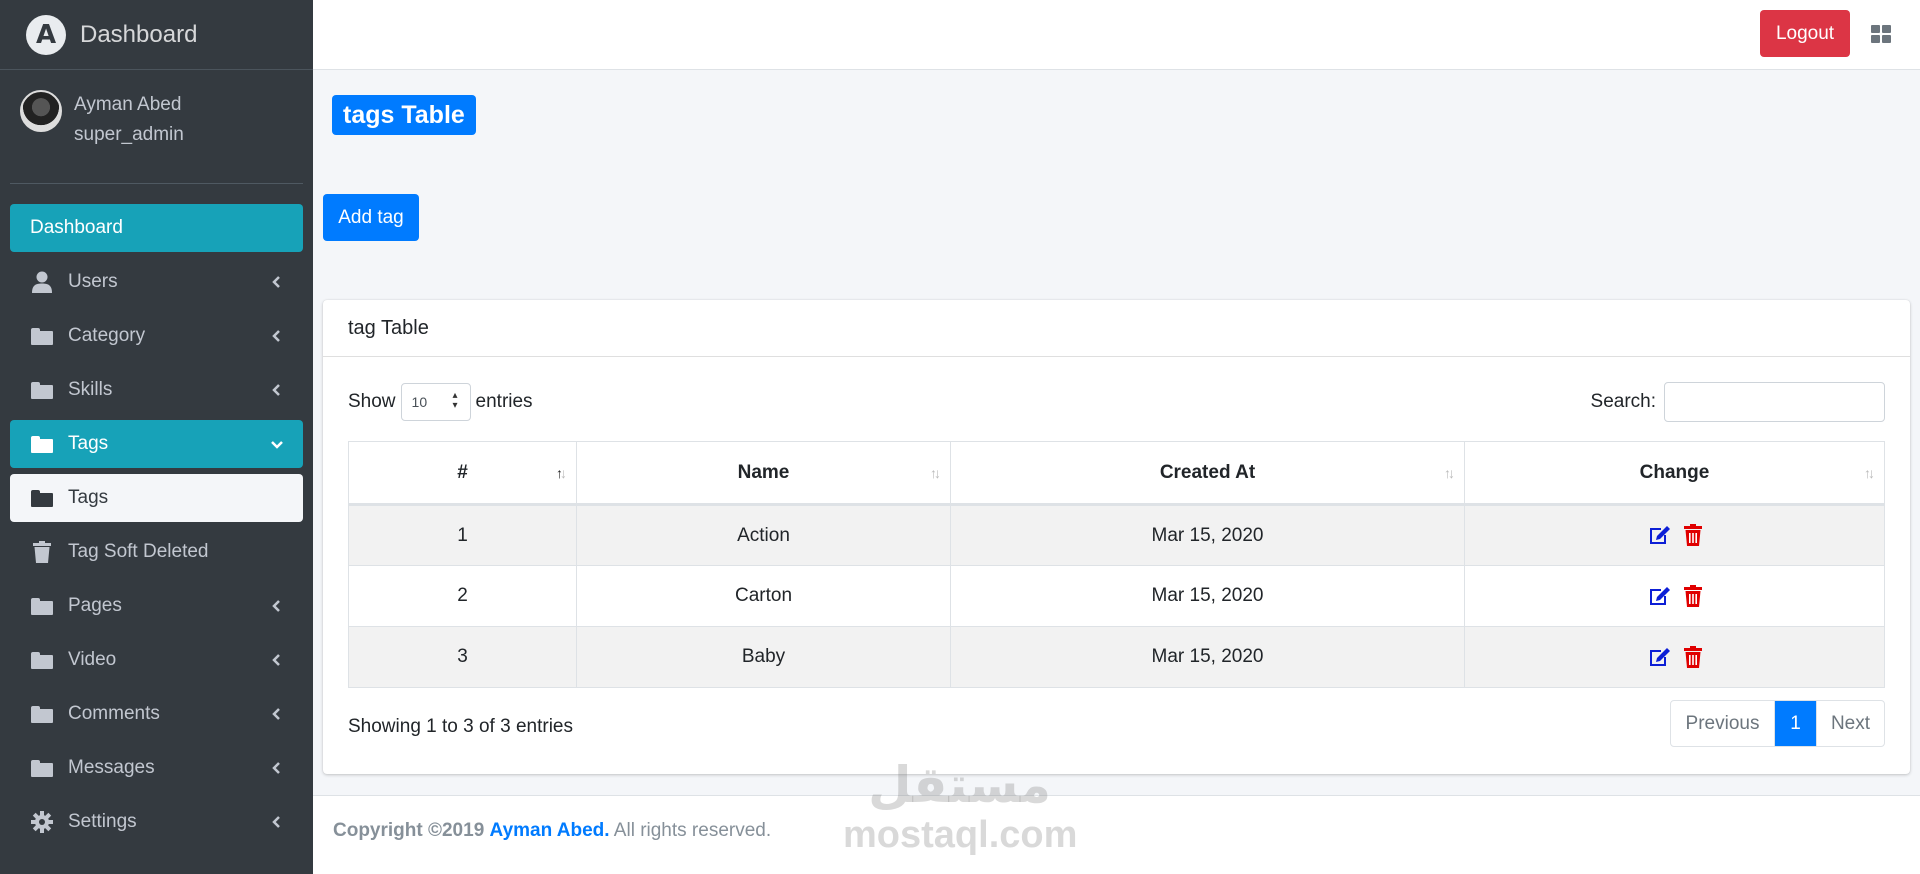  What do you see at coordinates (42, 822) in the screenshot?
I see `gear-icon` at bounding box center [42, 822].